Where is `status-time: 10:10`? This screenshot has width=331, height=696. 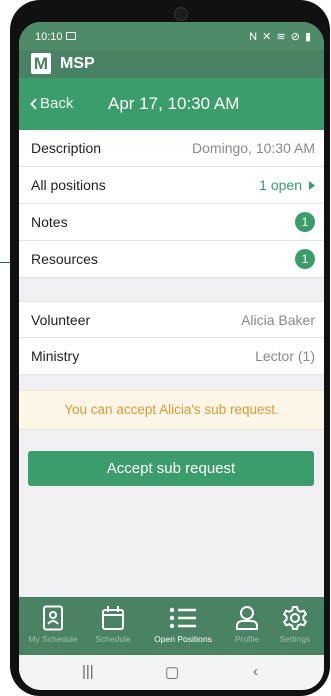
status-time: 10:10 is located at coordinates (49, 37).